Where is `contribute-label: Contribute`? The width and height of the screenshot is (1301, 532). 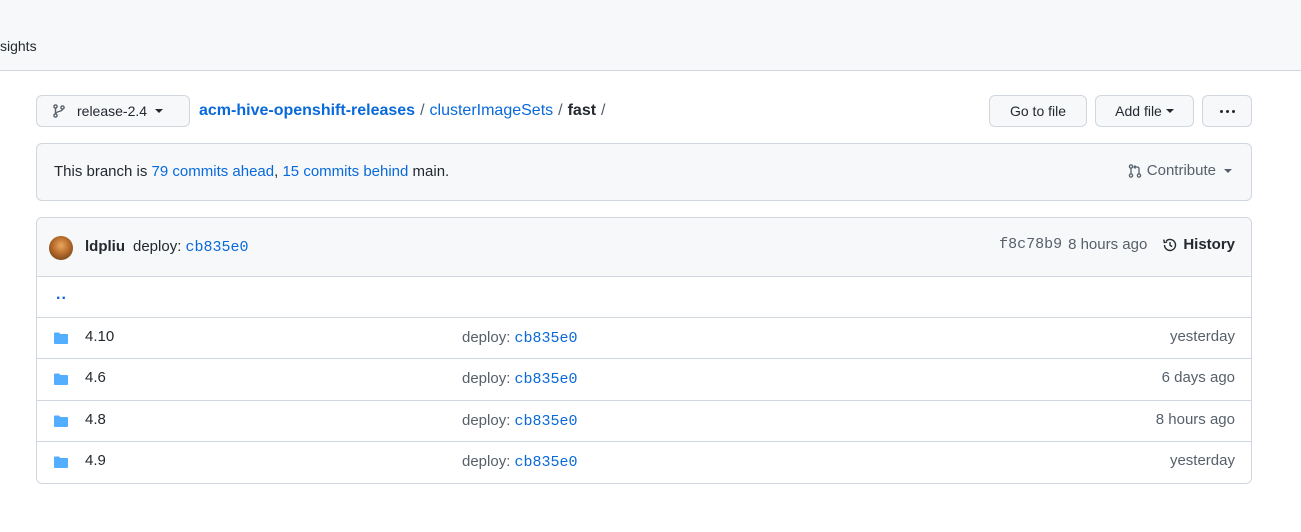
contribute-label: Contribute is located at coordinates (1181, 170).